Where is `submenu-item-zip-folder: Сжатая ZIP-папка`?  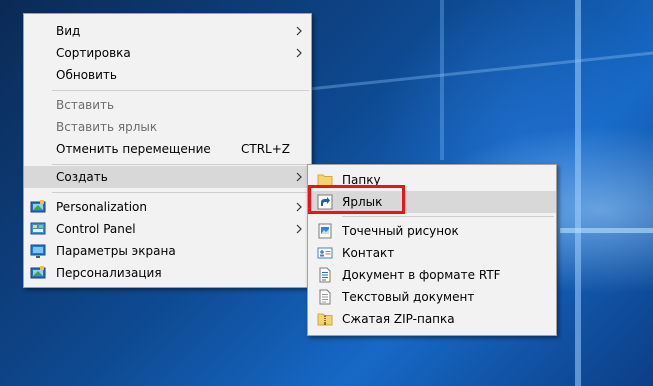 submenu-item-zip-folder: Сжатая ZIP-папка is located at coordinates (432, 319).